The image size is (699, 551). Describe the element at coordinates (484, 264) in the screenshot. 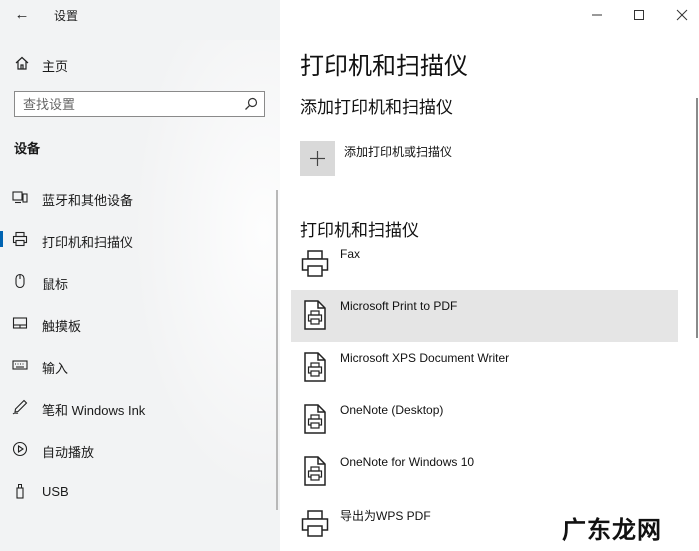

I see `device-item-fax: Fax` at that location.